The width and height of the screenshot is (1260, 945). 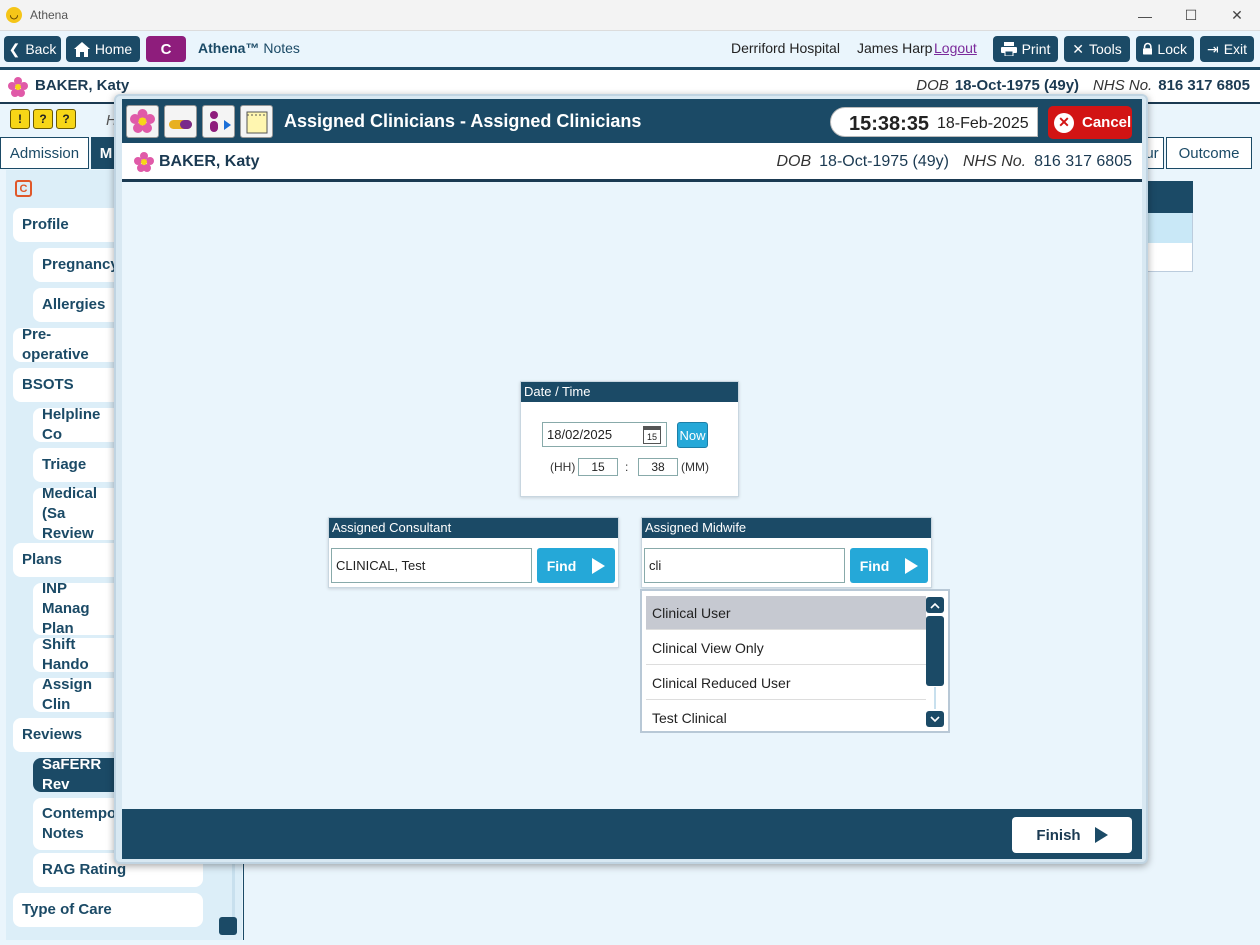 What do you see at coordinates (78, 424) in the screenshot?
I see `nav-item-helpline: Helpline Co` at bounding box center [78, 424].